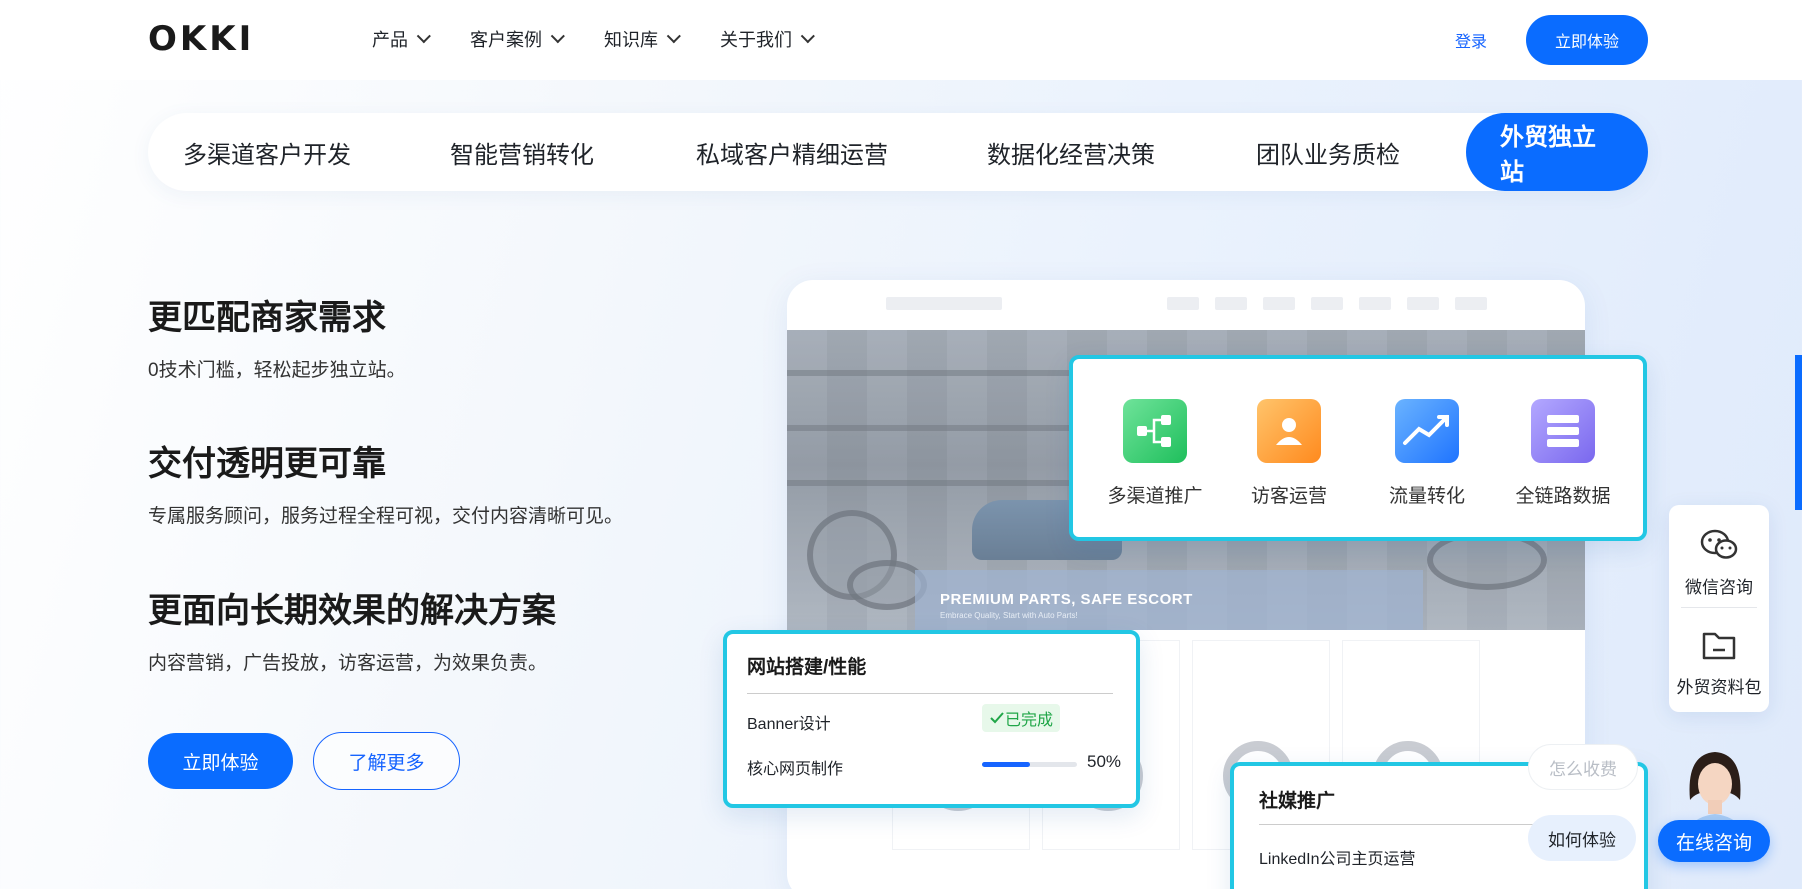 The height and width of the screenshot is (889, 1802). Describe the element at coordinates (506, 40) in the screenshot. I see `nav-label: 客户案例` at that location.